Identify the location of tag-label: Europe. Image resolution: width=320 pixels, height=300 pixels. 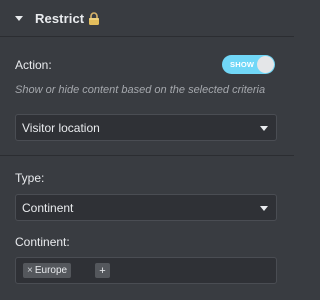
(51, 270).